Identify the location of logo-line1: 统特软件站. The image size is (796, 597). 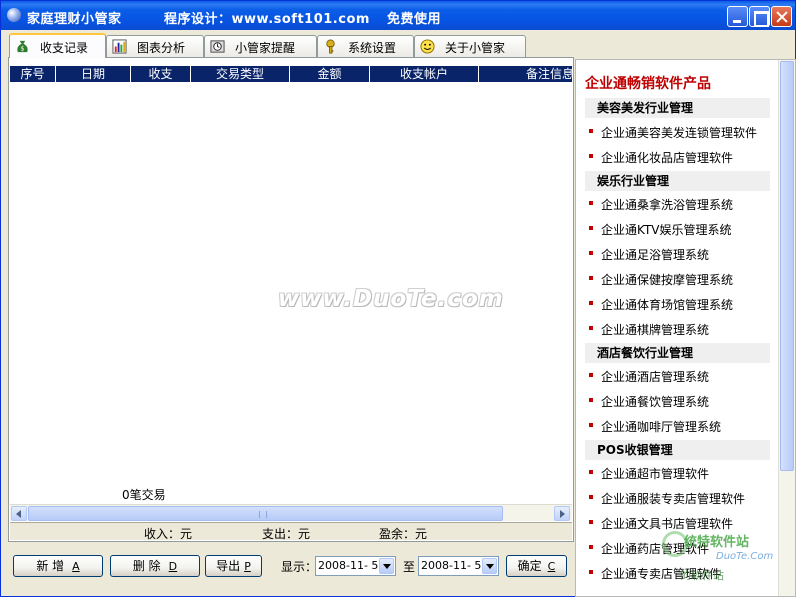
(717, 542).